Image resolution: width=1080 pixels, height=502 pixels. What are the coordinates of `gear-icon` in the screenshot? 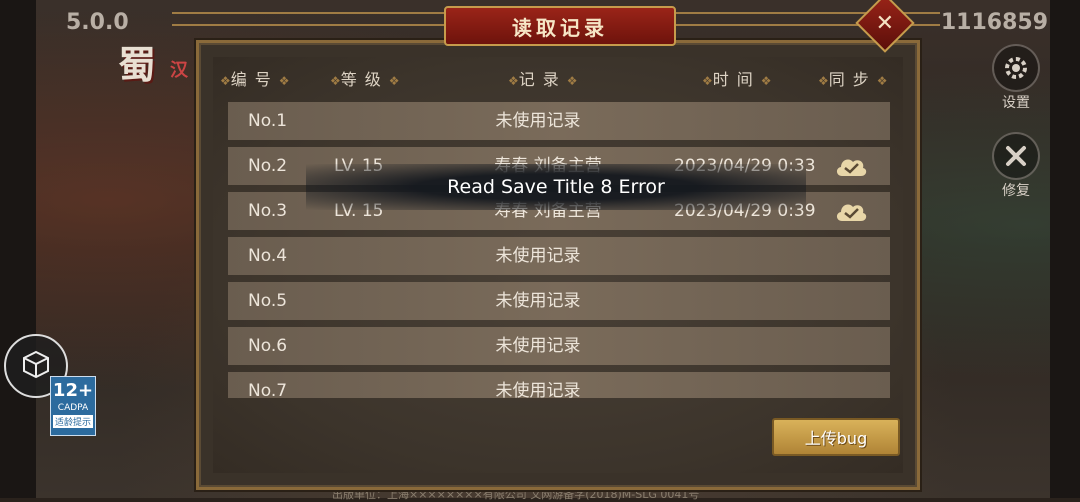 It's located at (1016, 68).